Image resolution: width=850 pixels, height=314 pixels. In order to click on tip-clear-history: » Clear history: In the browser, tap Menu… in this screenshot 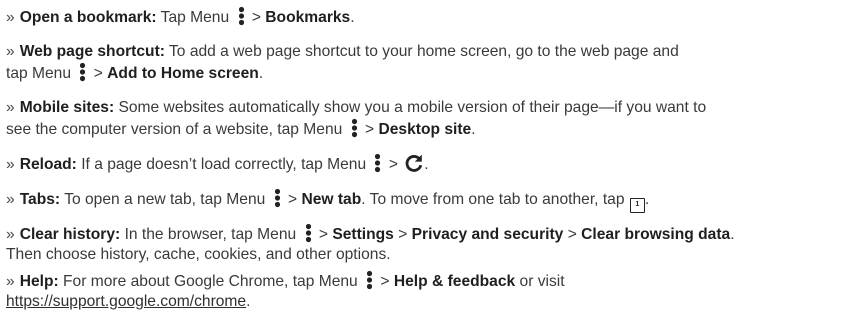, I will do `click(425, 244)`.